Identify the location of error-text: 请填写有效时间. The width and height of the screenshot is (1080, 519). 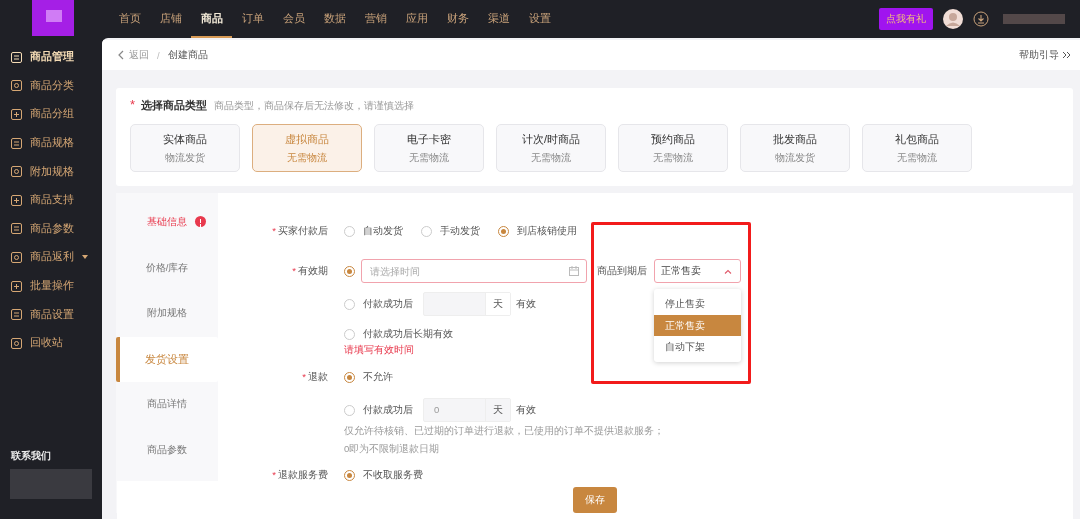
(379, 350).